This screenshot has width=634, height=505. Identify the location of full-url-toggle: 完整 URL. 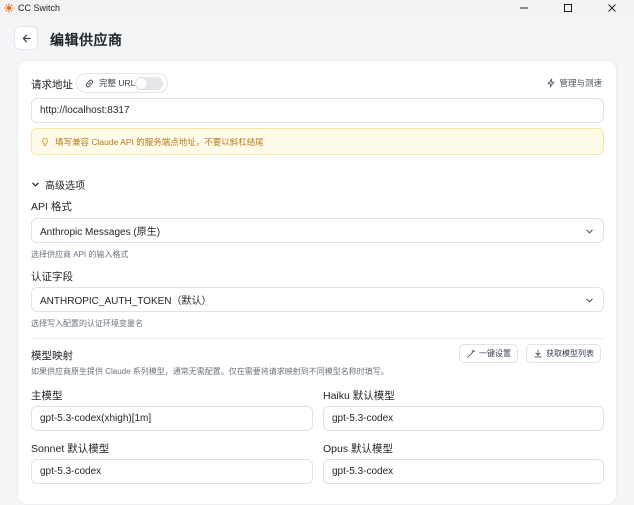
(122, 83).